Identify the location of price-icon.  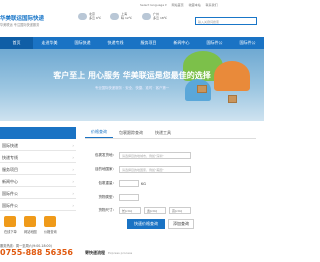
(50, 221).